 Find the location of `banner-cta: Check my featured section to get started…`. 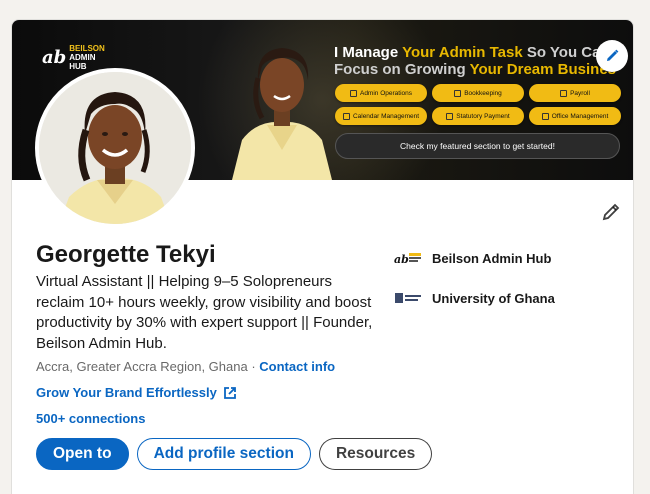

banner-cta: Check my featured section to get started… is located at coordinates (477, 146).